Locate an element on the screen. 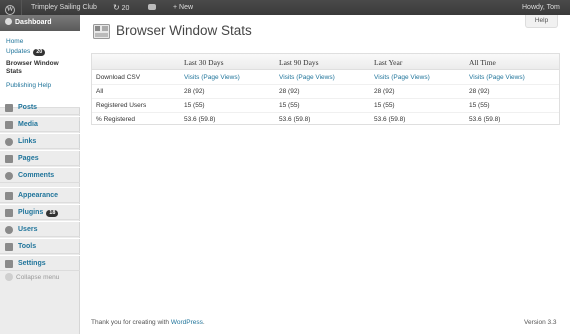  menu-pages-label: Pages is located at coordinates (28, 158).